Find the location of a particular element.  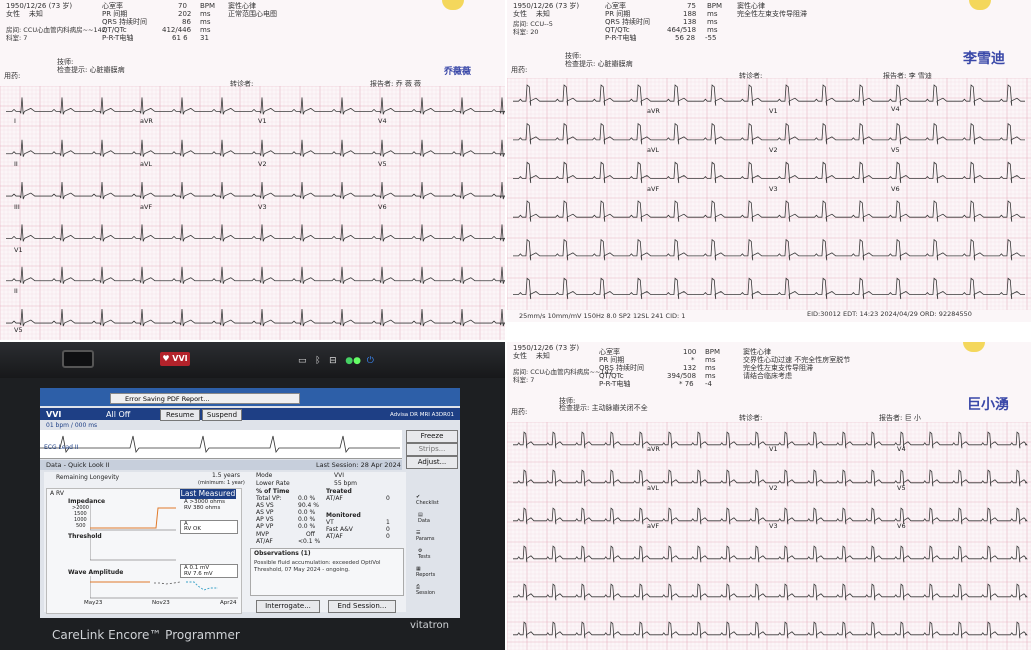

power-icon: ⏻ is located at coordinates (370, 361).